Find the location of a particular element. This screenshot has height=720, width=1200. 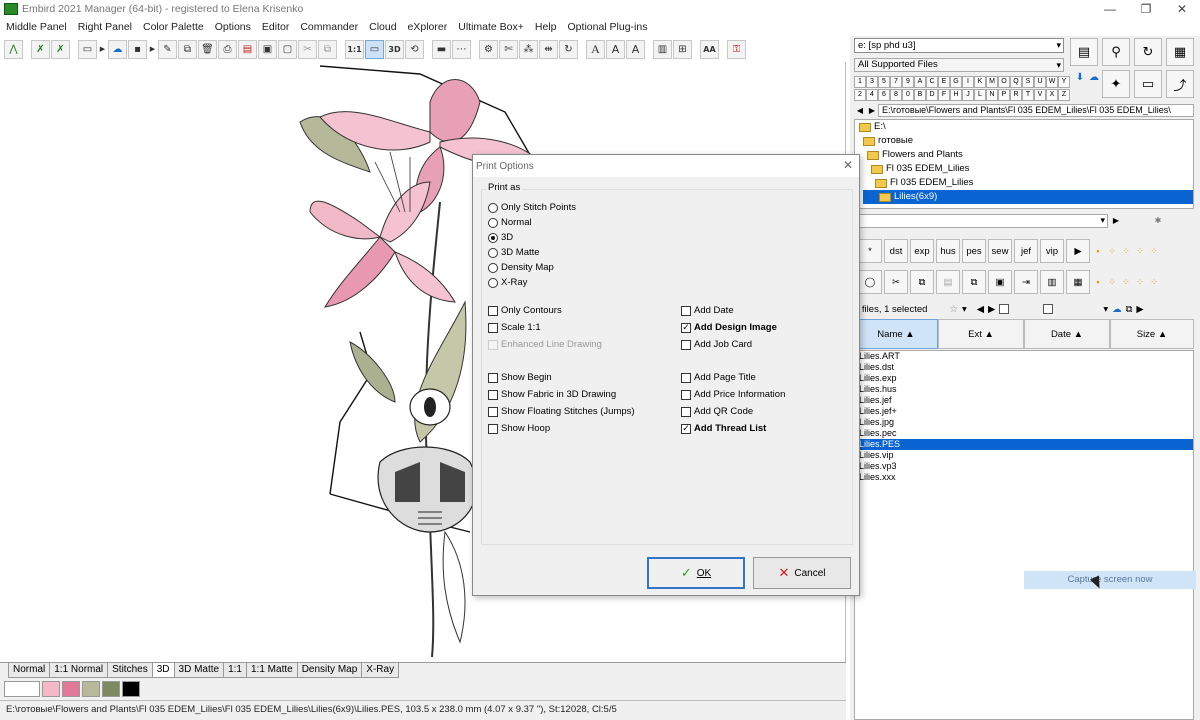

quick-filter-button: B is located at coordinates (920, 95).